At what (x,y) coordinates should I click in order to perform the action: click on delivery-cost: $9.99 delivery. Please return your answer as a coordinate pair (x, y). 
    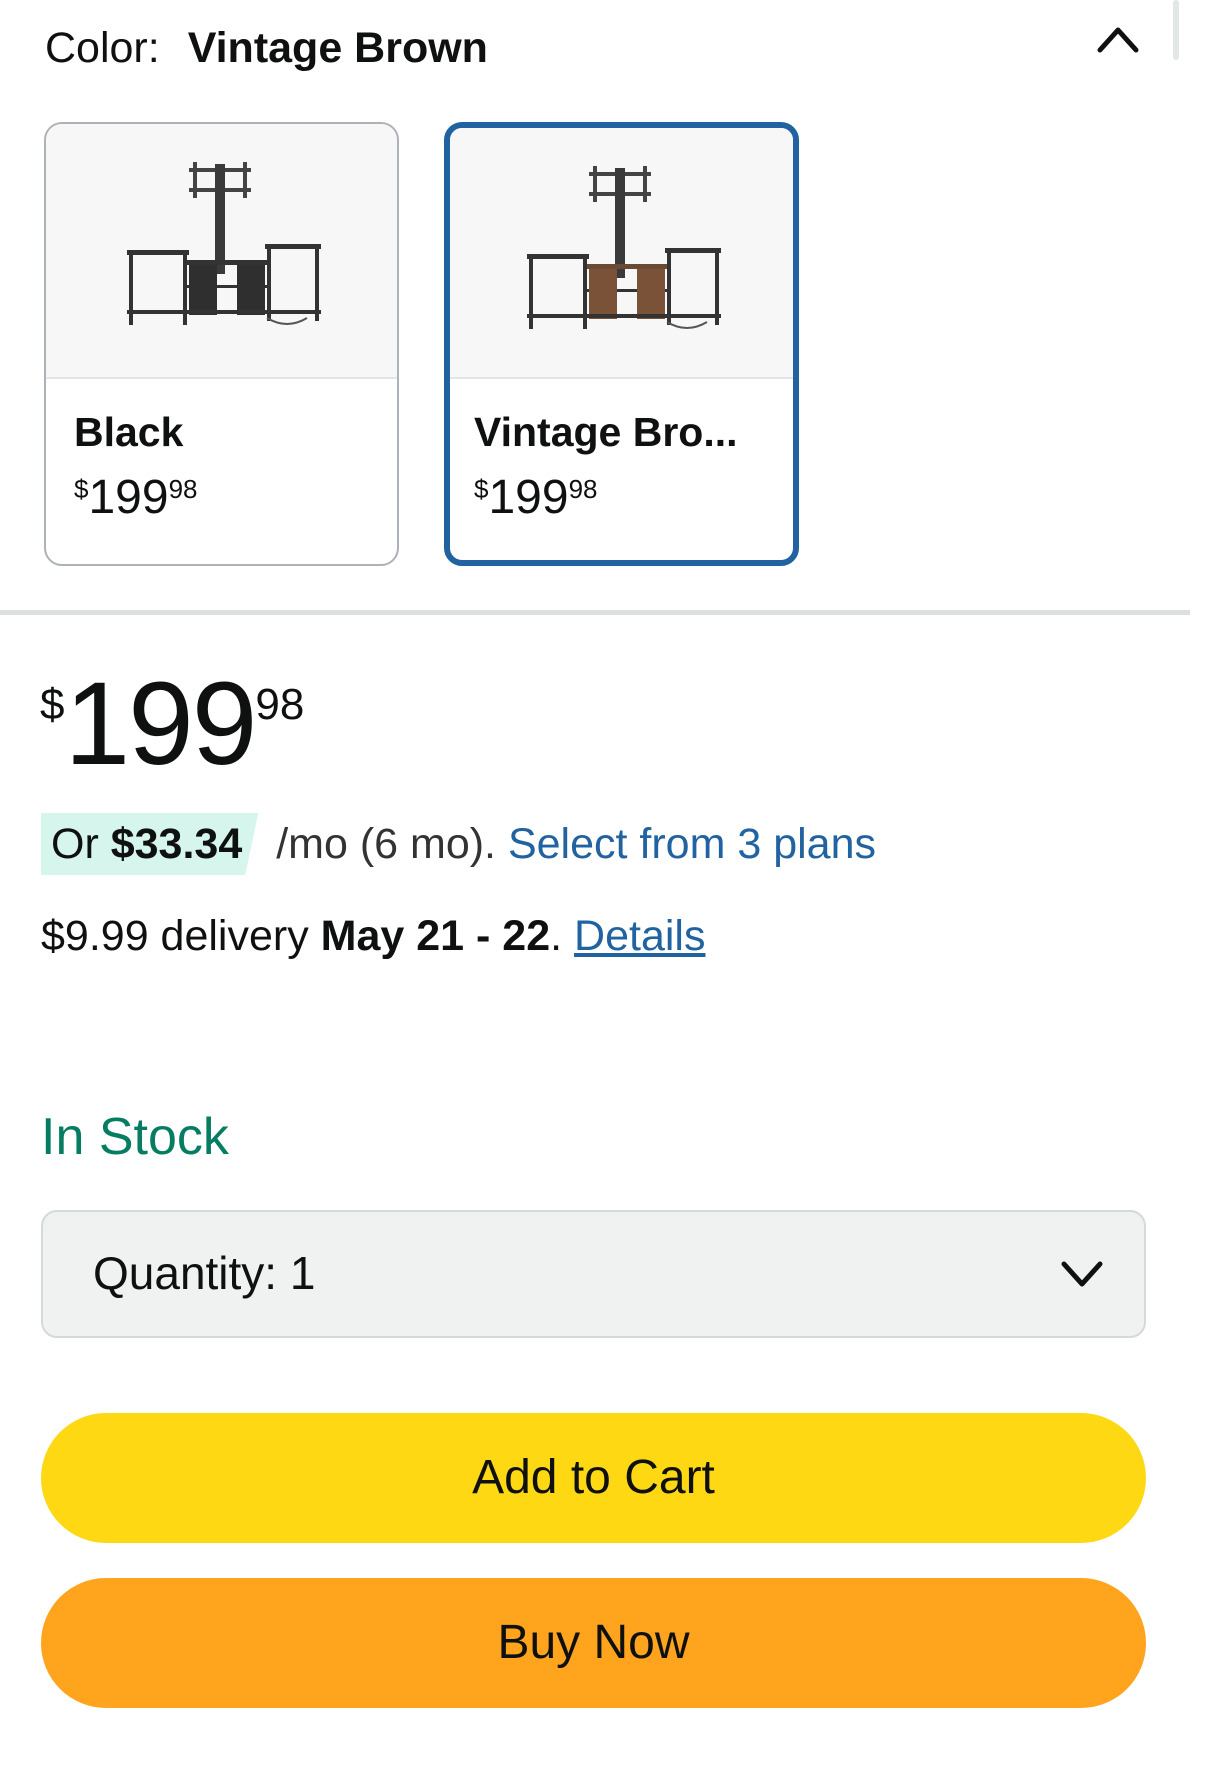
    Looking at the image, I should click on (181, 936).